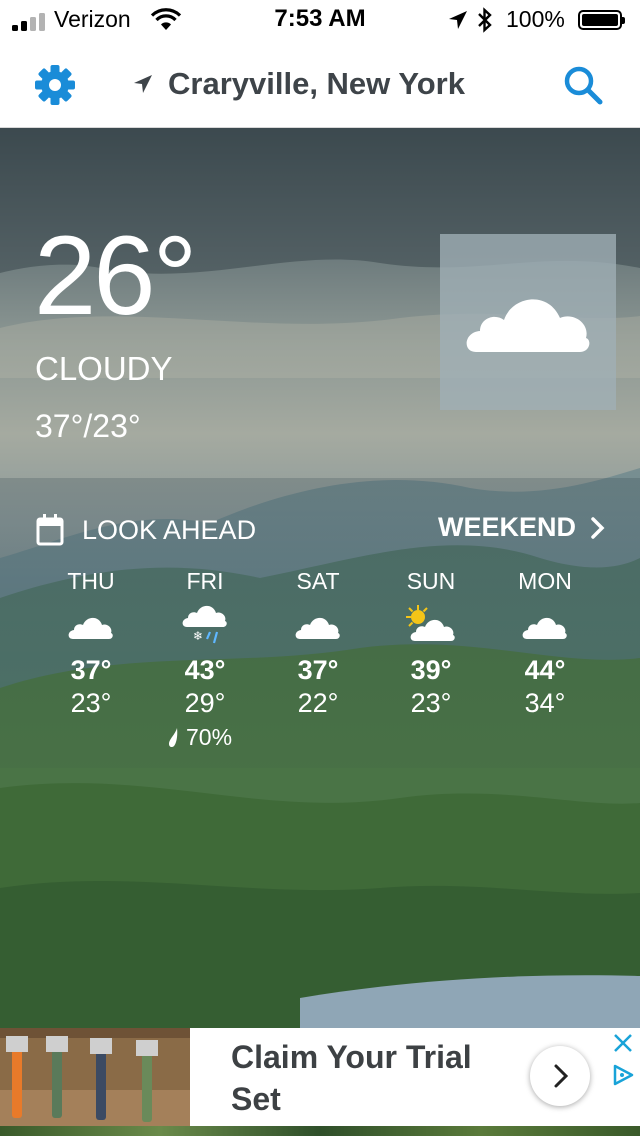 Image resolution: width=640 pixels, height=1136 pixels. Describe the element at coordinates (545, 670) in the screenshot. I see `day-high: 44°` at that location.